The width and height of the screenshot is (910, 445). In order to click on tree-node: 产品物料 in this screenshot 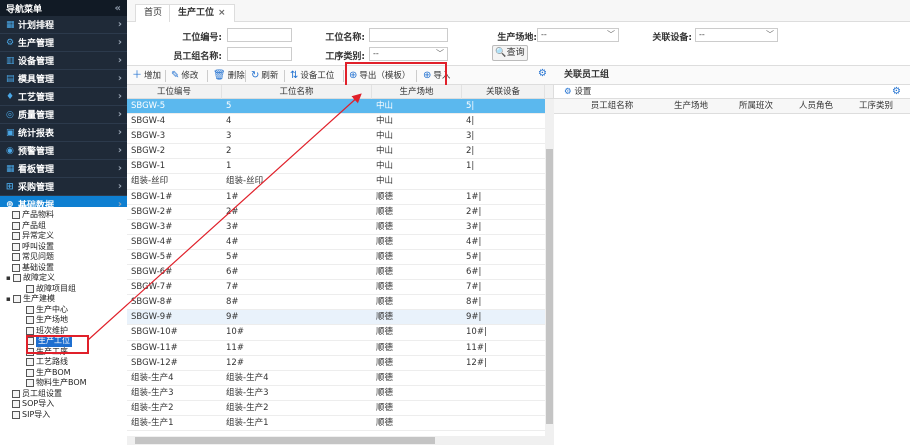, I will do `click(63, 215)`.